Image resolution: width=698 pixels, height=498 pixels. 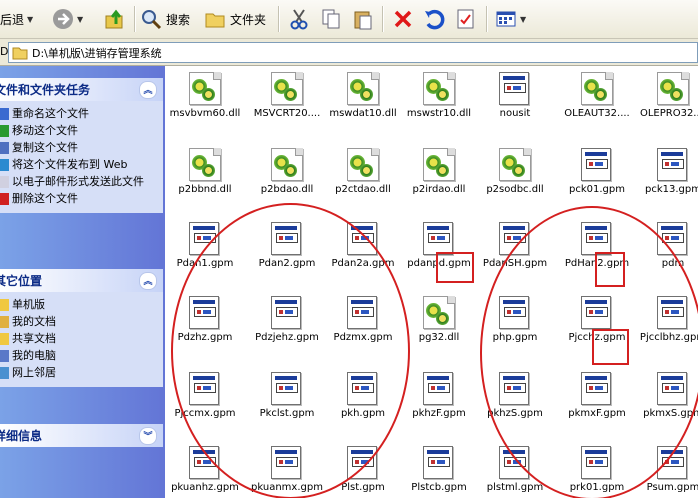 I want to click on paste-icon, so click(x=363, y=19).